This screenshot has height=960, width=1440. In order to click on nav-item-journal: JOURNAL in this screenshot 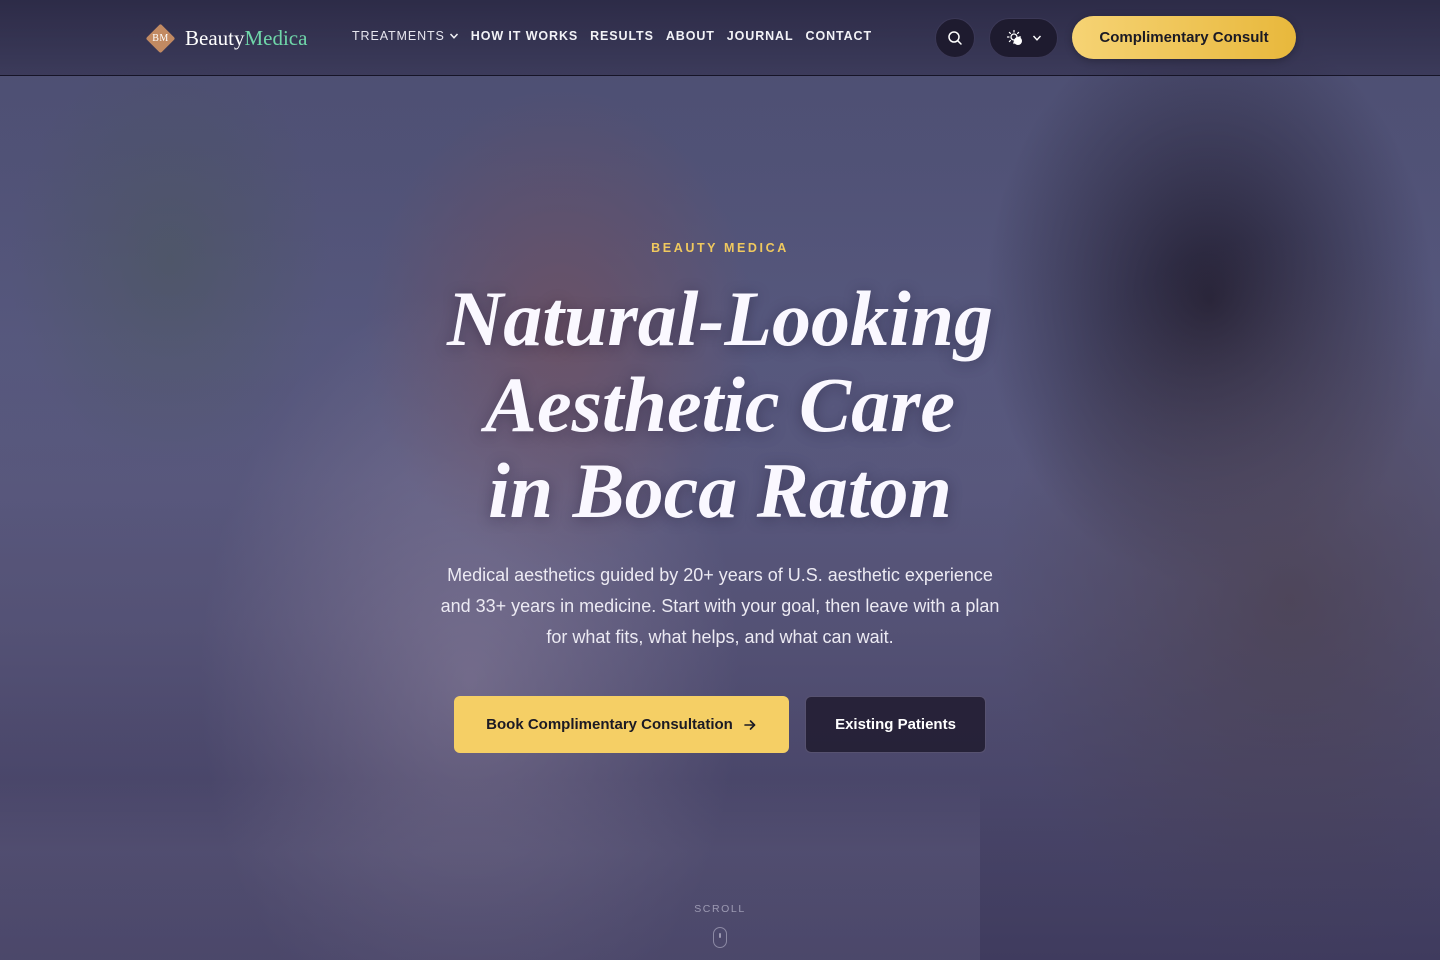, I will do `click(760, 36)`.